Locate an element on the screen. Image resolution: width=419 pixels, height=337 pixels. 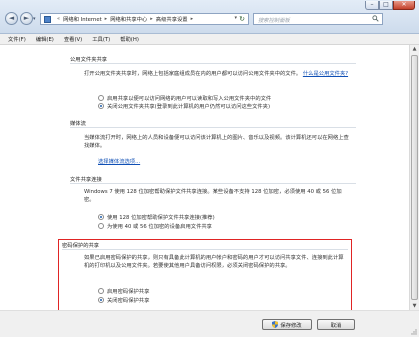
save-changes-button: 保存修改 is located at coordinates (287, 324).